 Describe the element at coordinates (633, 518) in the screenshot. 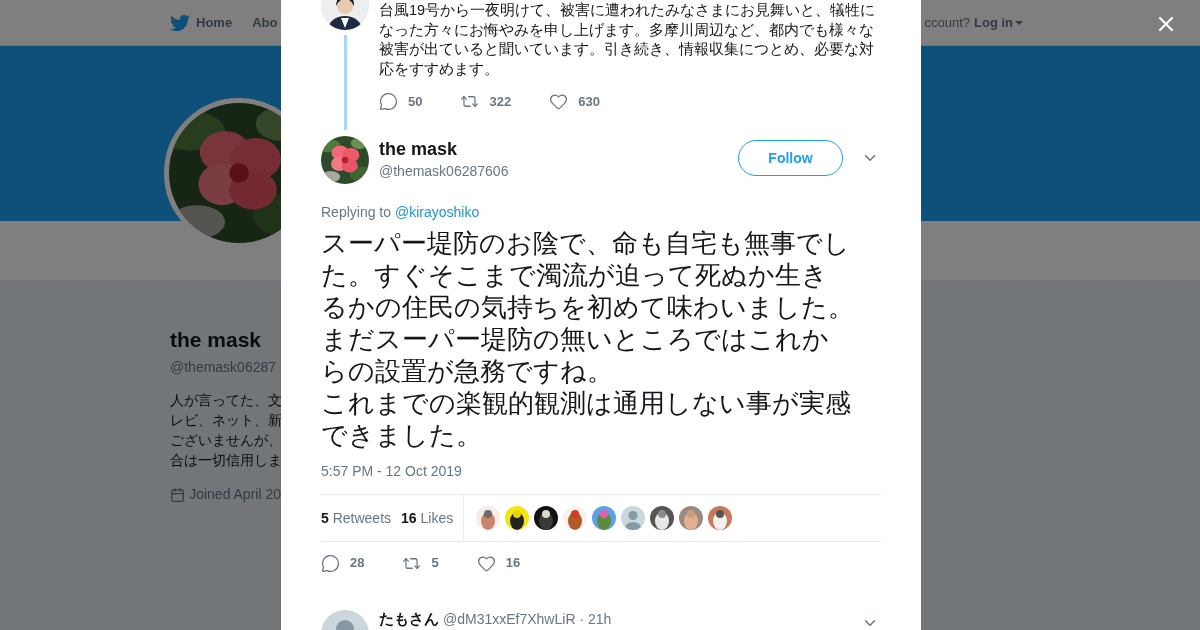

I see `avatar-icon` at that location.